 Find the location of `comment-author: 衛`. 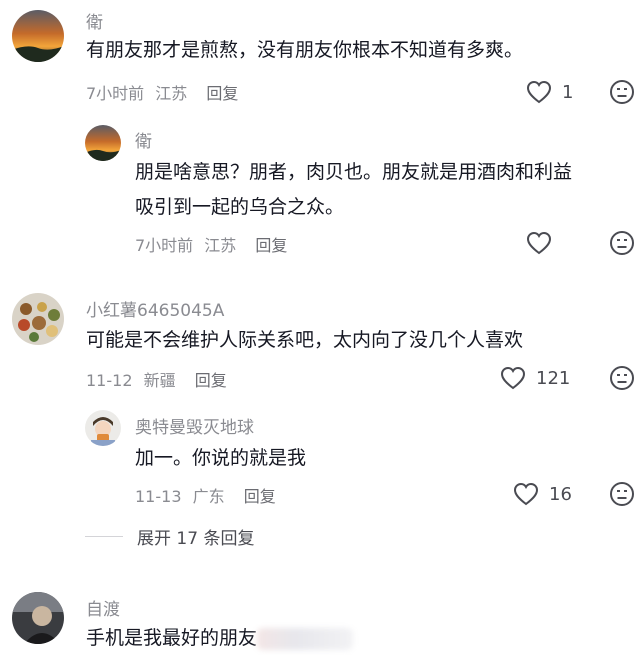

comment-author: 衛 is located at coordinates (94, 20).